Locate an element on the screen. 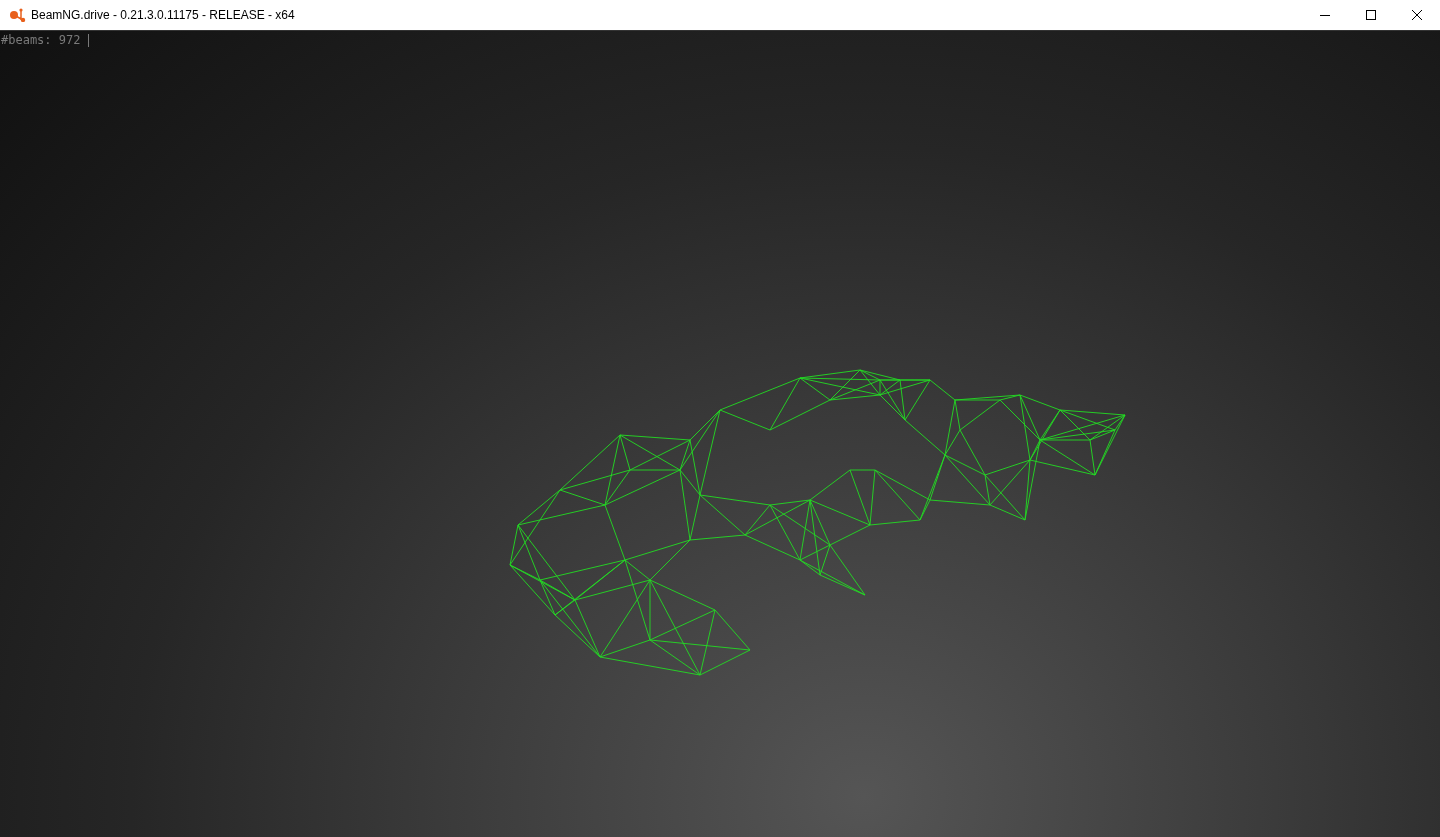 Image resolution: width=1440 pixels, height=837 pixels. close-icon is located at coordinates (1417, 15).